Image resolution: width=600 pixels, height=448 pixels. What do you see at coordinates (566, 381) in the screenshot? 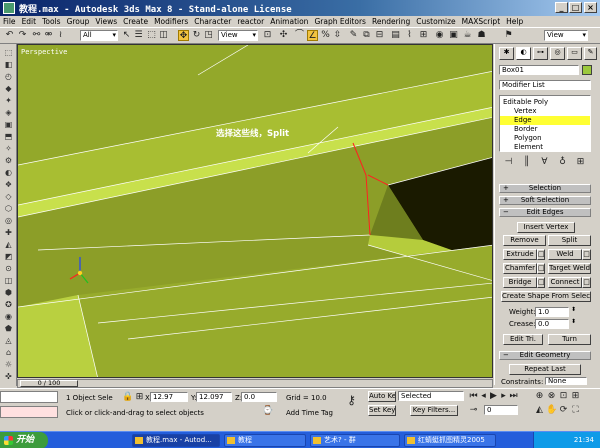
I see `constraints-select: None` at bounding box center [566, 381].